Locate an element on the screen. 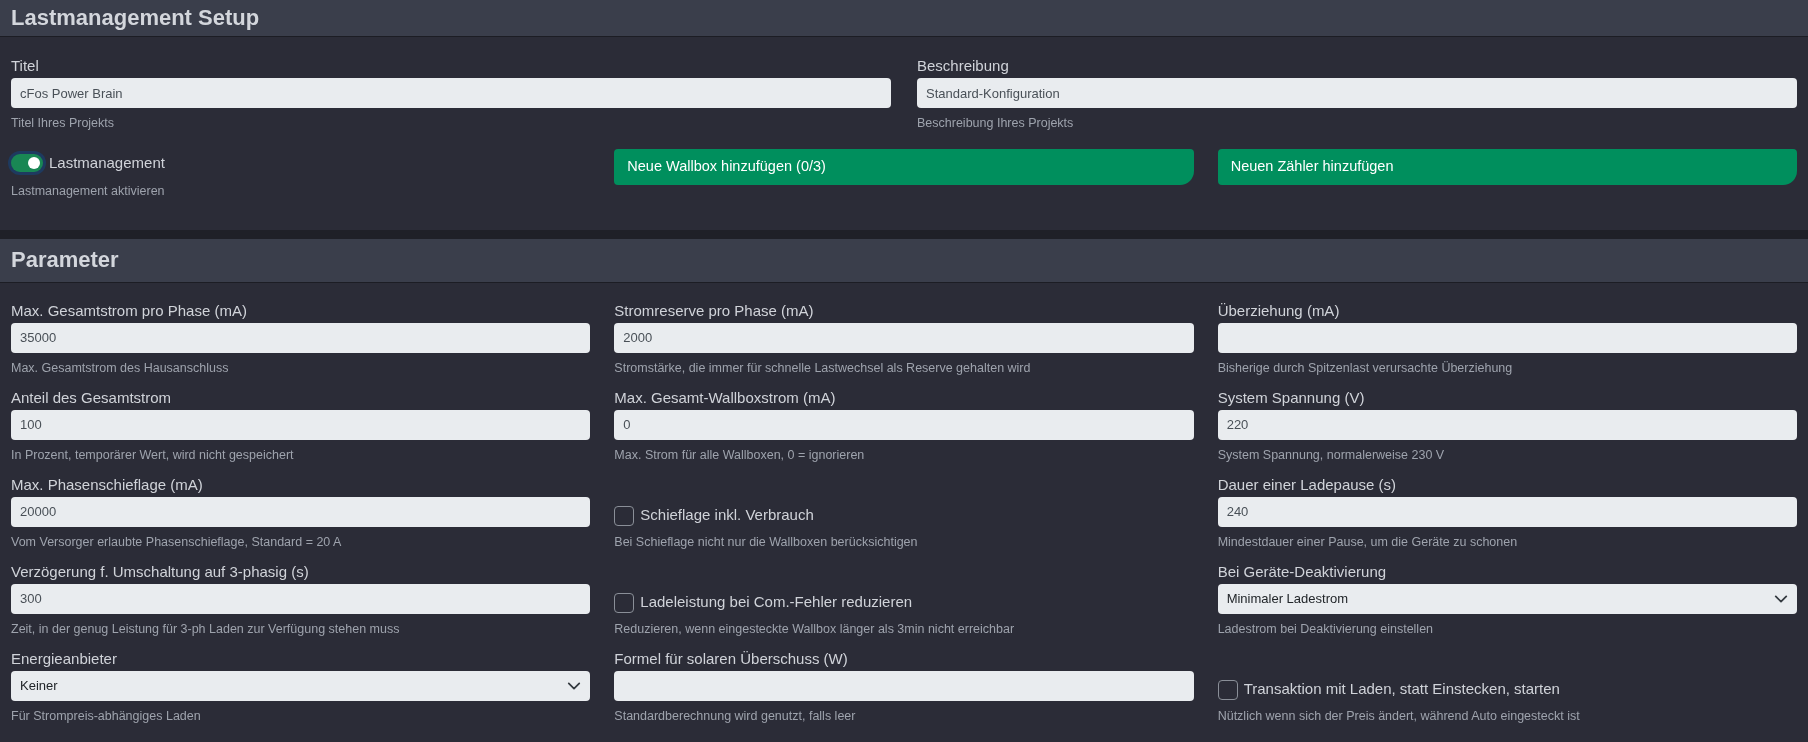 The image size is (1808, 742). field-label: Bei Geräte-Deaktivierung is located at coordinates (1302, 571).